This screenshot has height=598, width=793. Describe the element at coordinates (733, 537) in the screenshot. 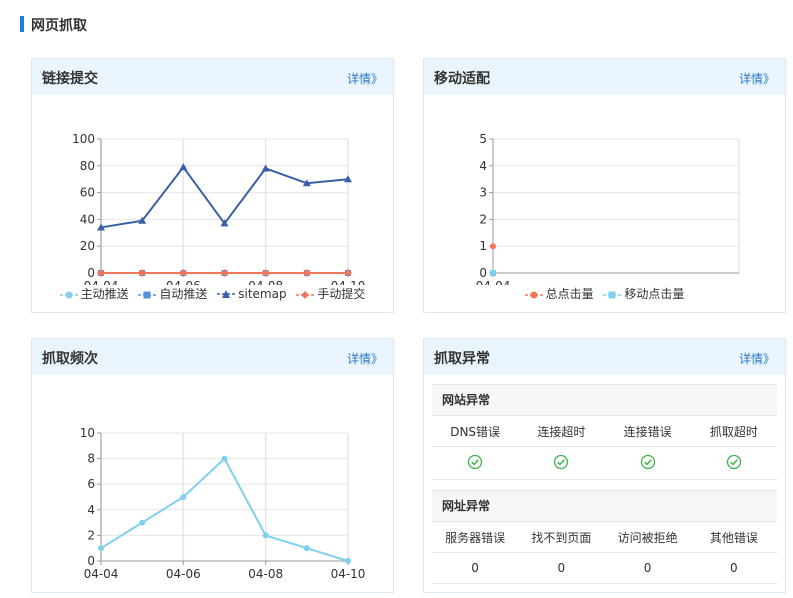

I see `column-other-error: 其他错误` at that location.